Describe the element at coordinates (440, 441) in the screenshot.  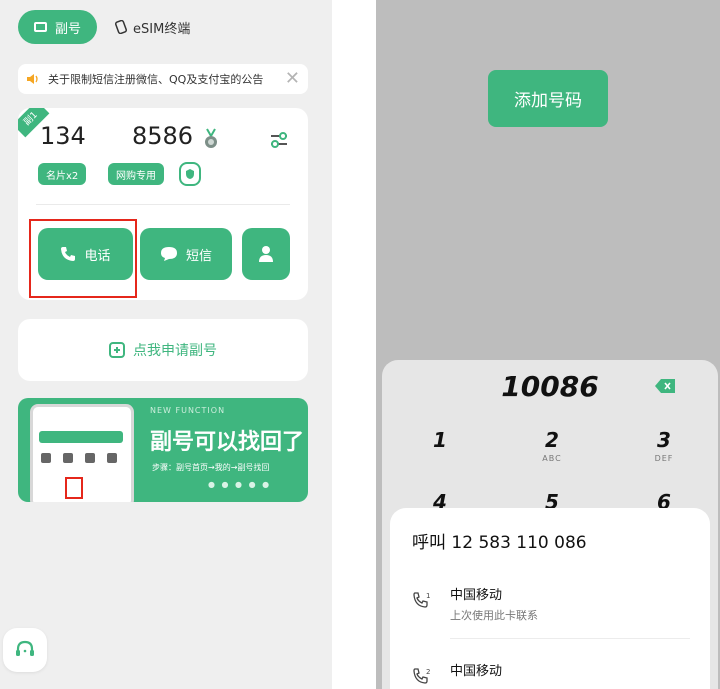
I see `dial-key-1: 1` at that location.